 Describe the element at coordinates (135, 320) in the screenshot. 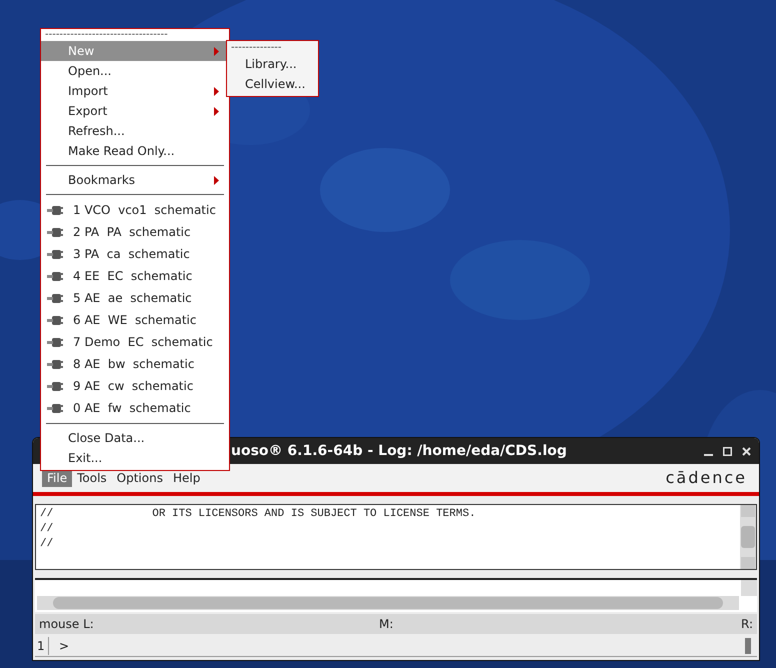

I see `recent-file-item: 6 AE WE schematic` at that location.